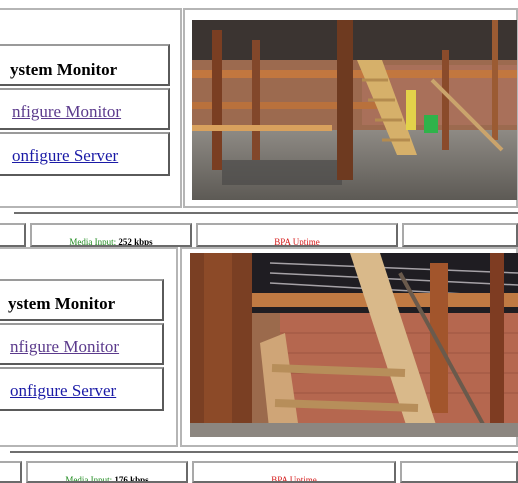  What do you see at coordinates (86, 391) in the screenshot?
I see `bottom-configure-server-link: onfigure Server` at bounding box center [86, 391].